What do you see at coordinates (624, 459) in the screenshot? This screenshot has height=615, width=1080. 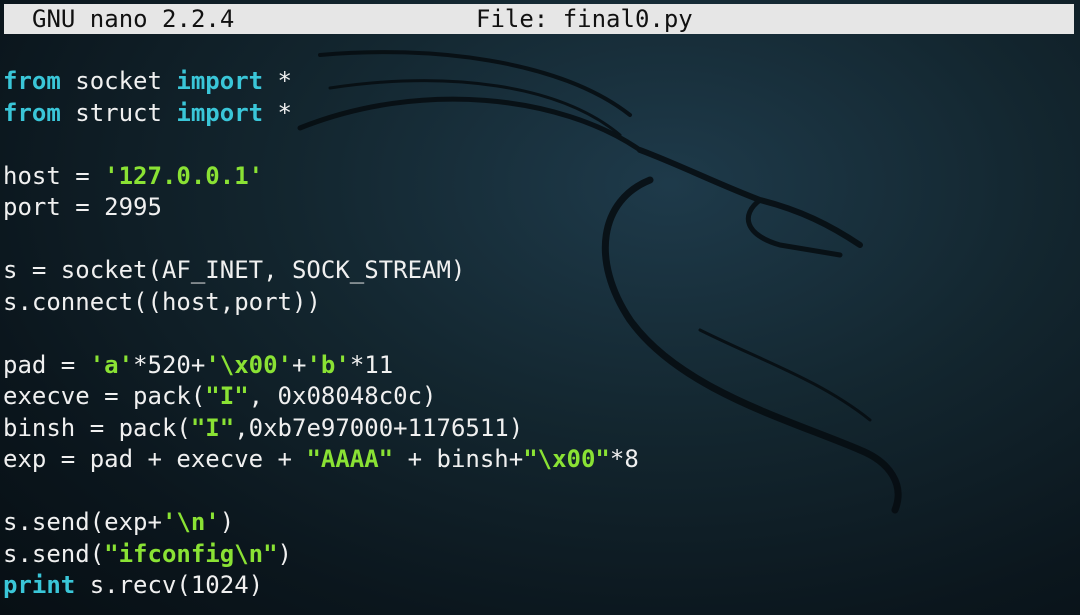 I see `code-text: *8` at bounding box center [624, 459].